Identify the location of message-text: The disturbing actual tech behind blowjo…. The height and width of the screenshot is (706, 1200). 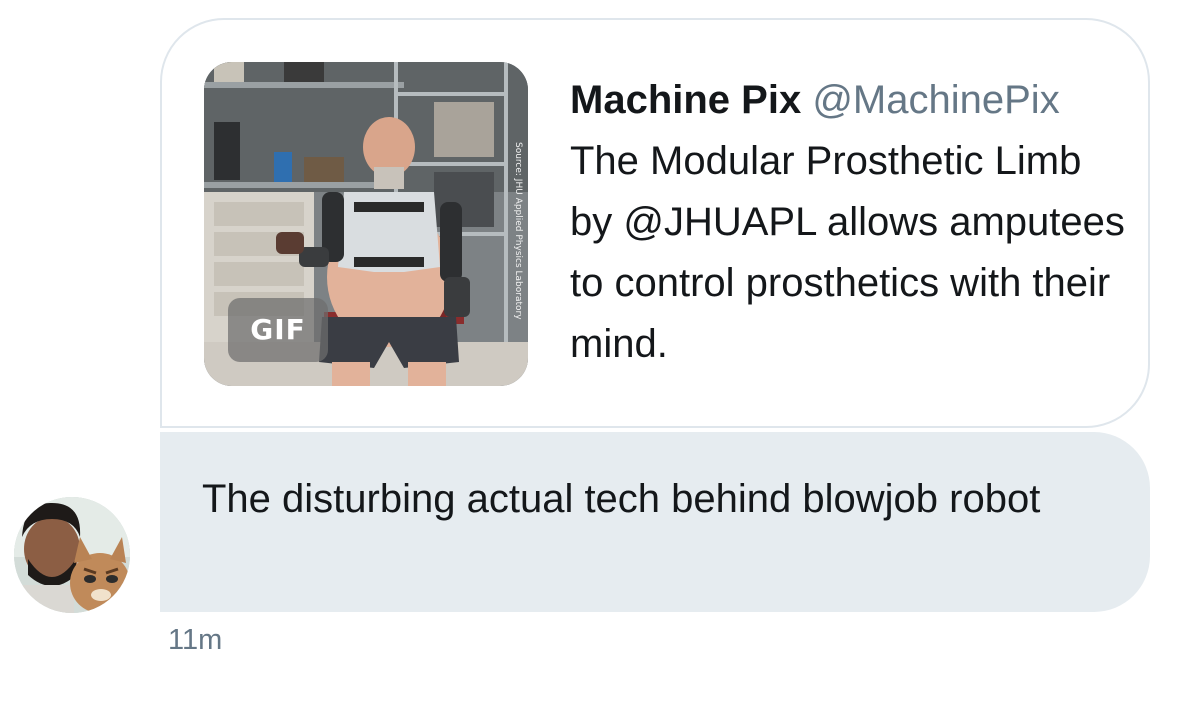
(621, 499).